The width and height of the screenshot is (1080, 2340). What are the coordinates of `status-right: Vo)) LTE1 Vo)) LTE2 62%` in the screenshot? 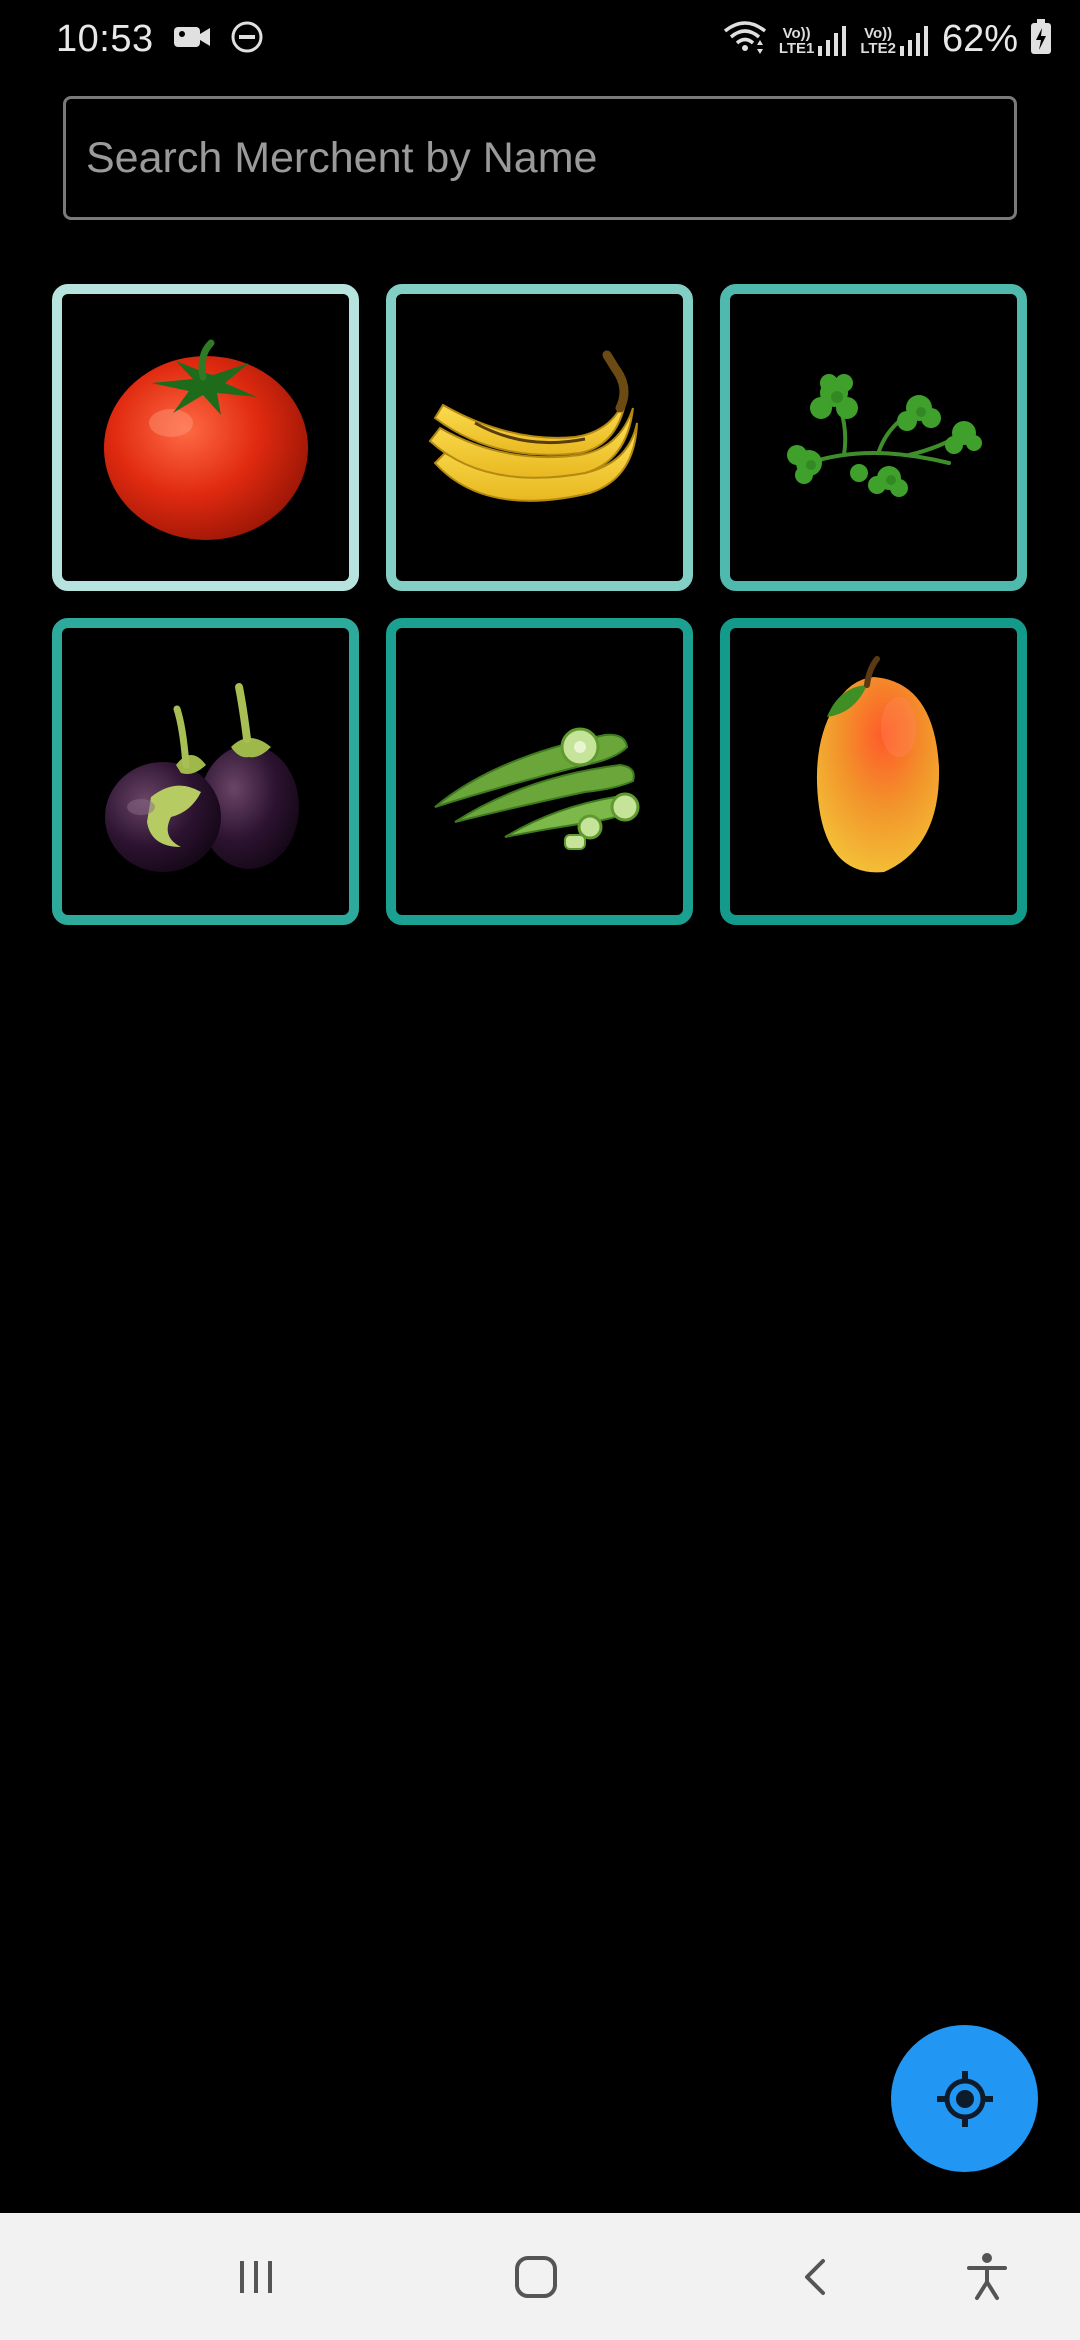 It's located at (887, 39).